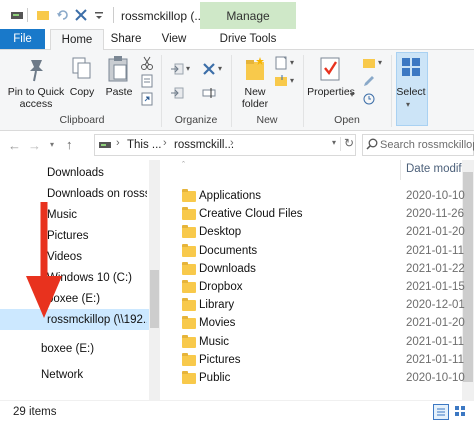 The height and width of the screenshot is (425, 474). Describe the element at coordinates (331, 92) in the screenshot. I see `properties-button: Properties` at that location.